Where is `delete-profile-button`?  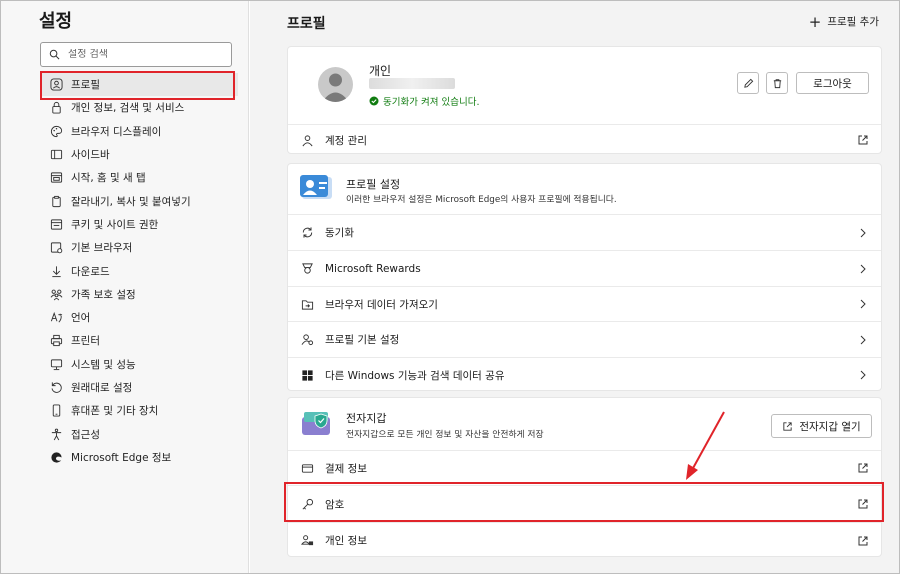 delete-profile-button is located at coordinates (777, 83).